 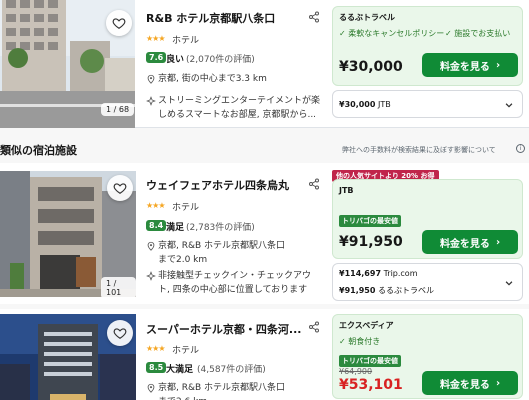 What do you see at coordinates (346, 190) in the screenshot?
I see `deal-site-name: JTB` at bounding box center [346, 190].